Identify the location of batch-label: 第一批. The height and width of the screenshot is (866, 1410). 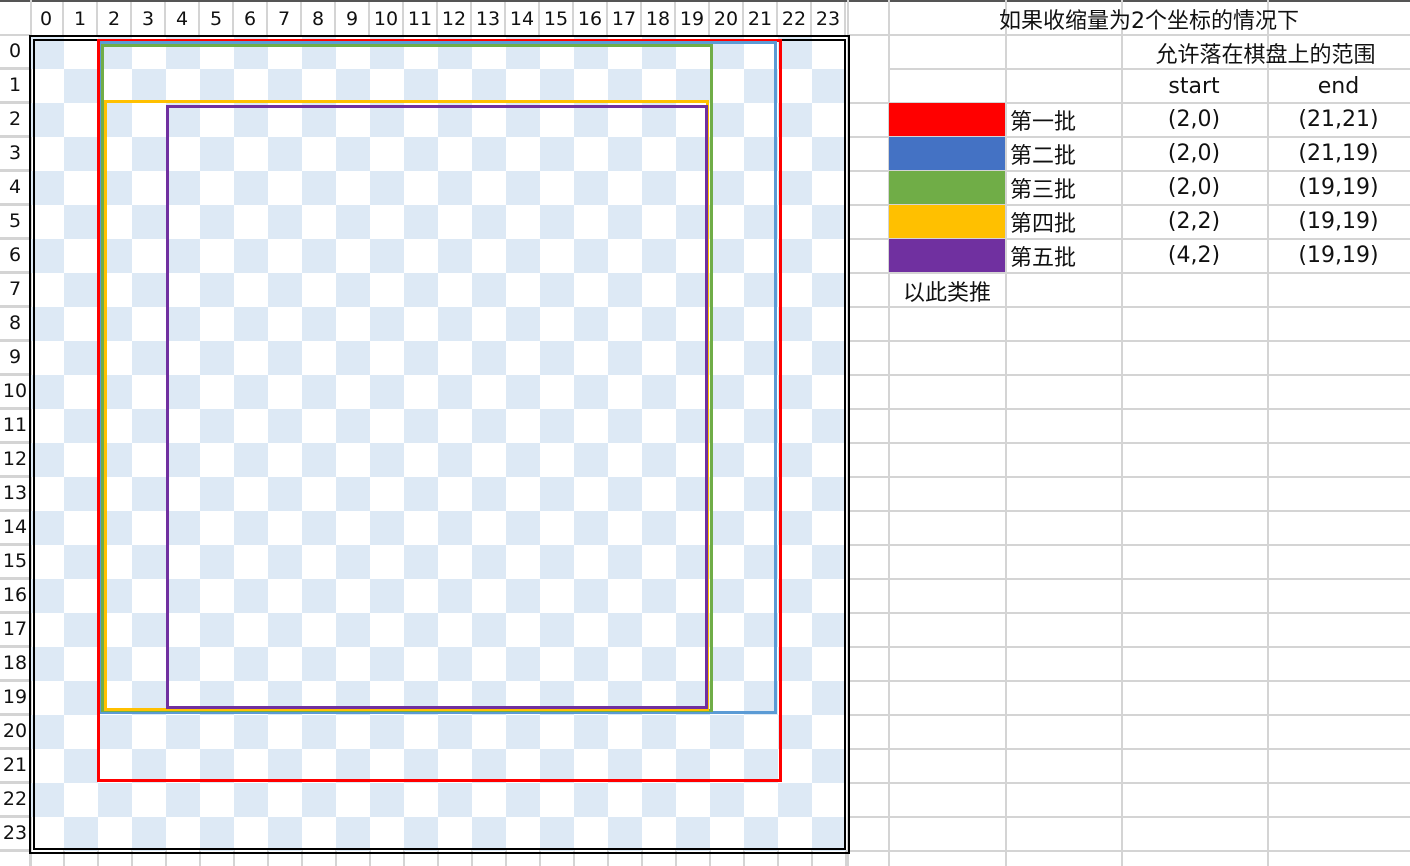
(1043, 122).